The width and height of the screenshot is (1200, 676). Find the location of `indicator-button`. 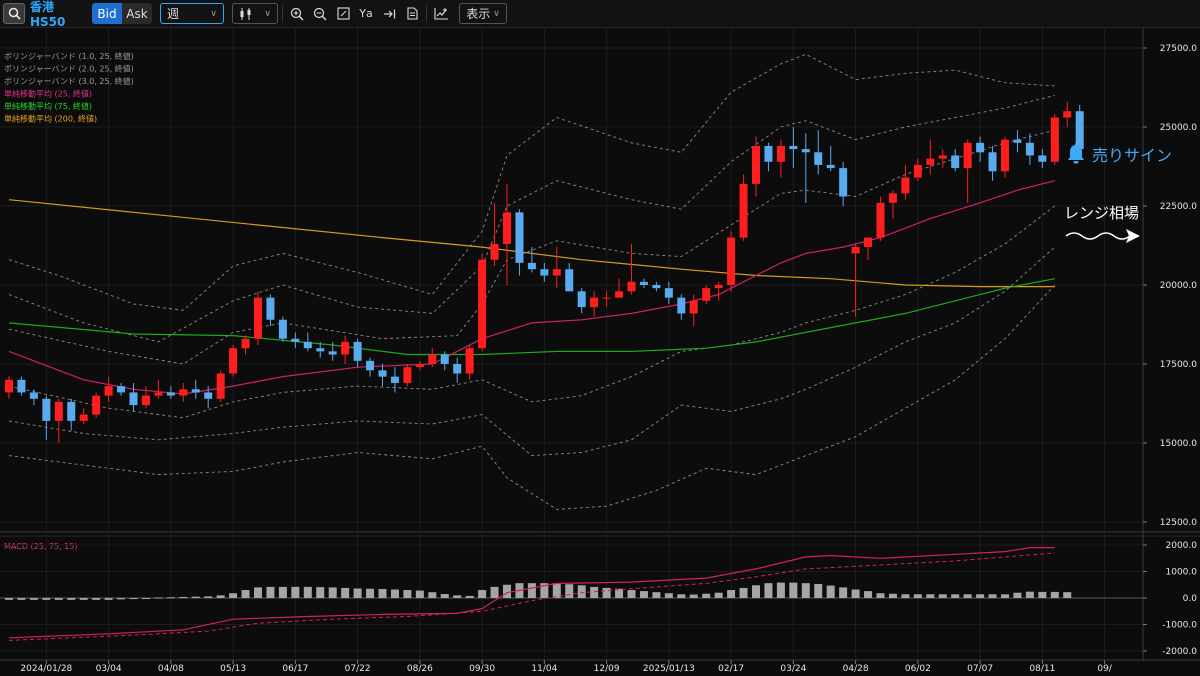

indicator-button is located at coordinates (441, 13).